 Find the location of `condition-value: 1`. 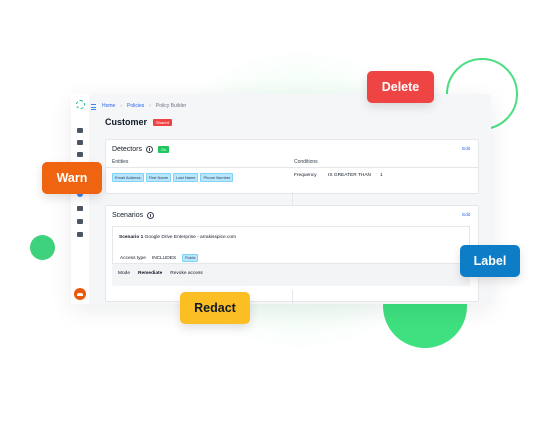

condition-value: 1 is located at coordinates (381, 175).